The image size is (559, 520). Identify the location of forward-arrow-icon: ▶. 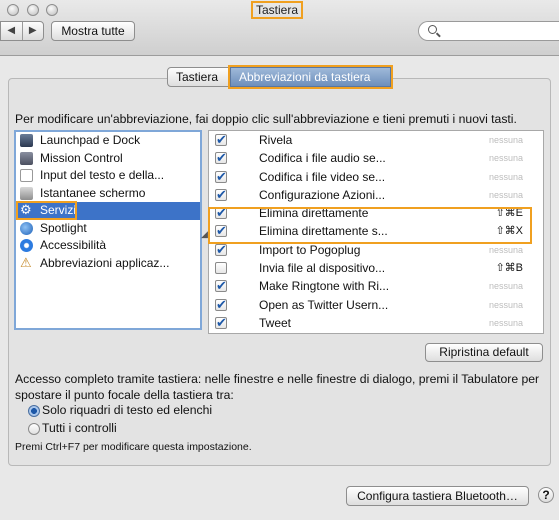
(33, 31).